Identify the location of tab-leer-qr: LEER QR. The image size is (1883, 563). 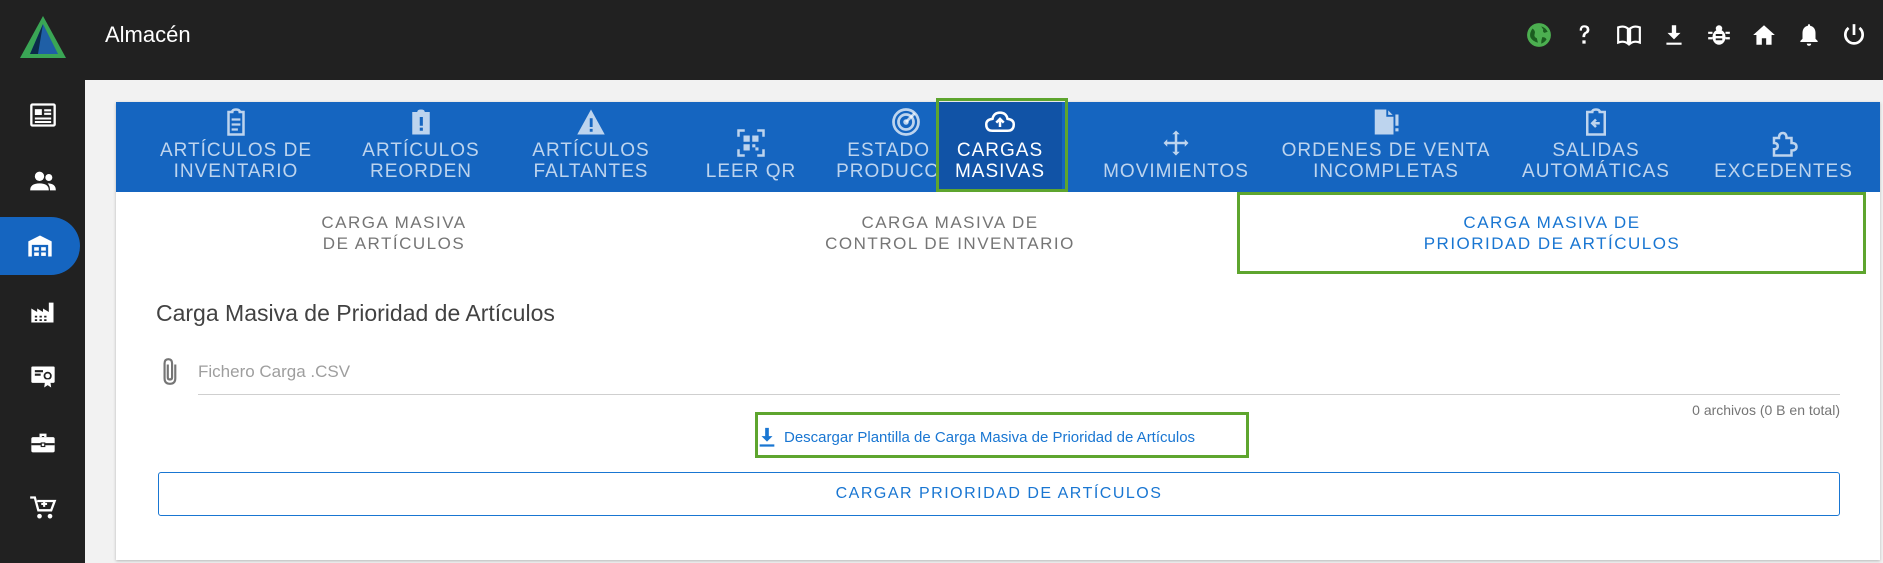
(751, 147).